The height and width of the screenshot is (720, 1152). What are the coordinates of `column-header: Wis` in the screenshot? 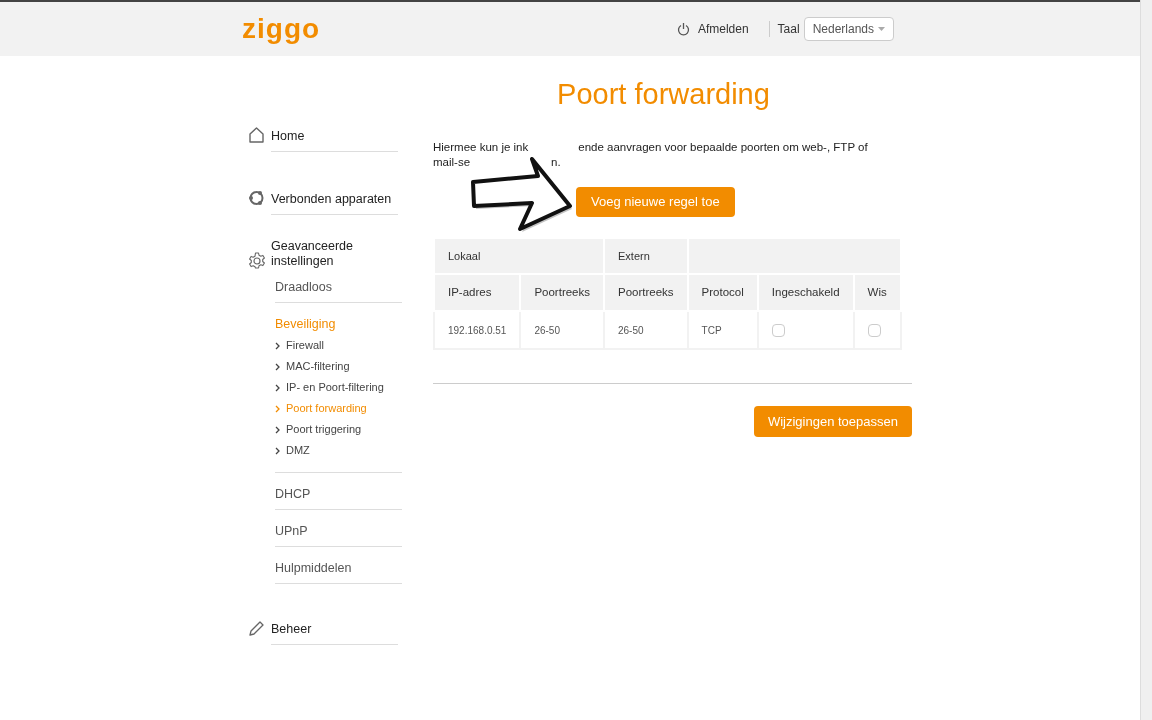 It's located at (877, 292).